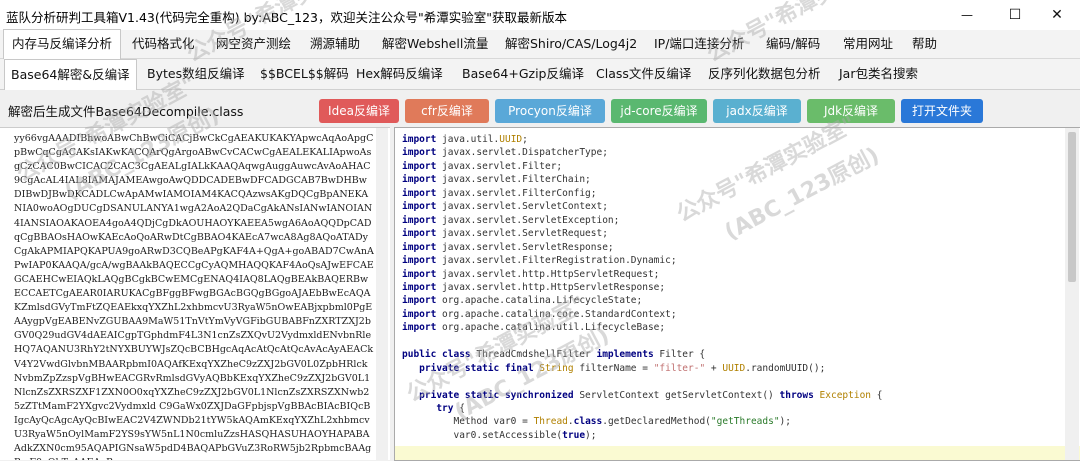  I want to click on code-token: class, so click(588, 422).